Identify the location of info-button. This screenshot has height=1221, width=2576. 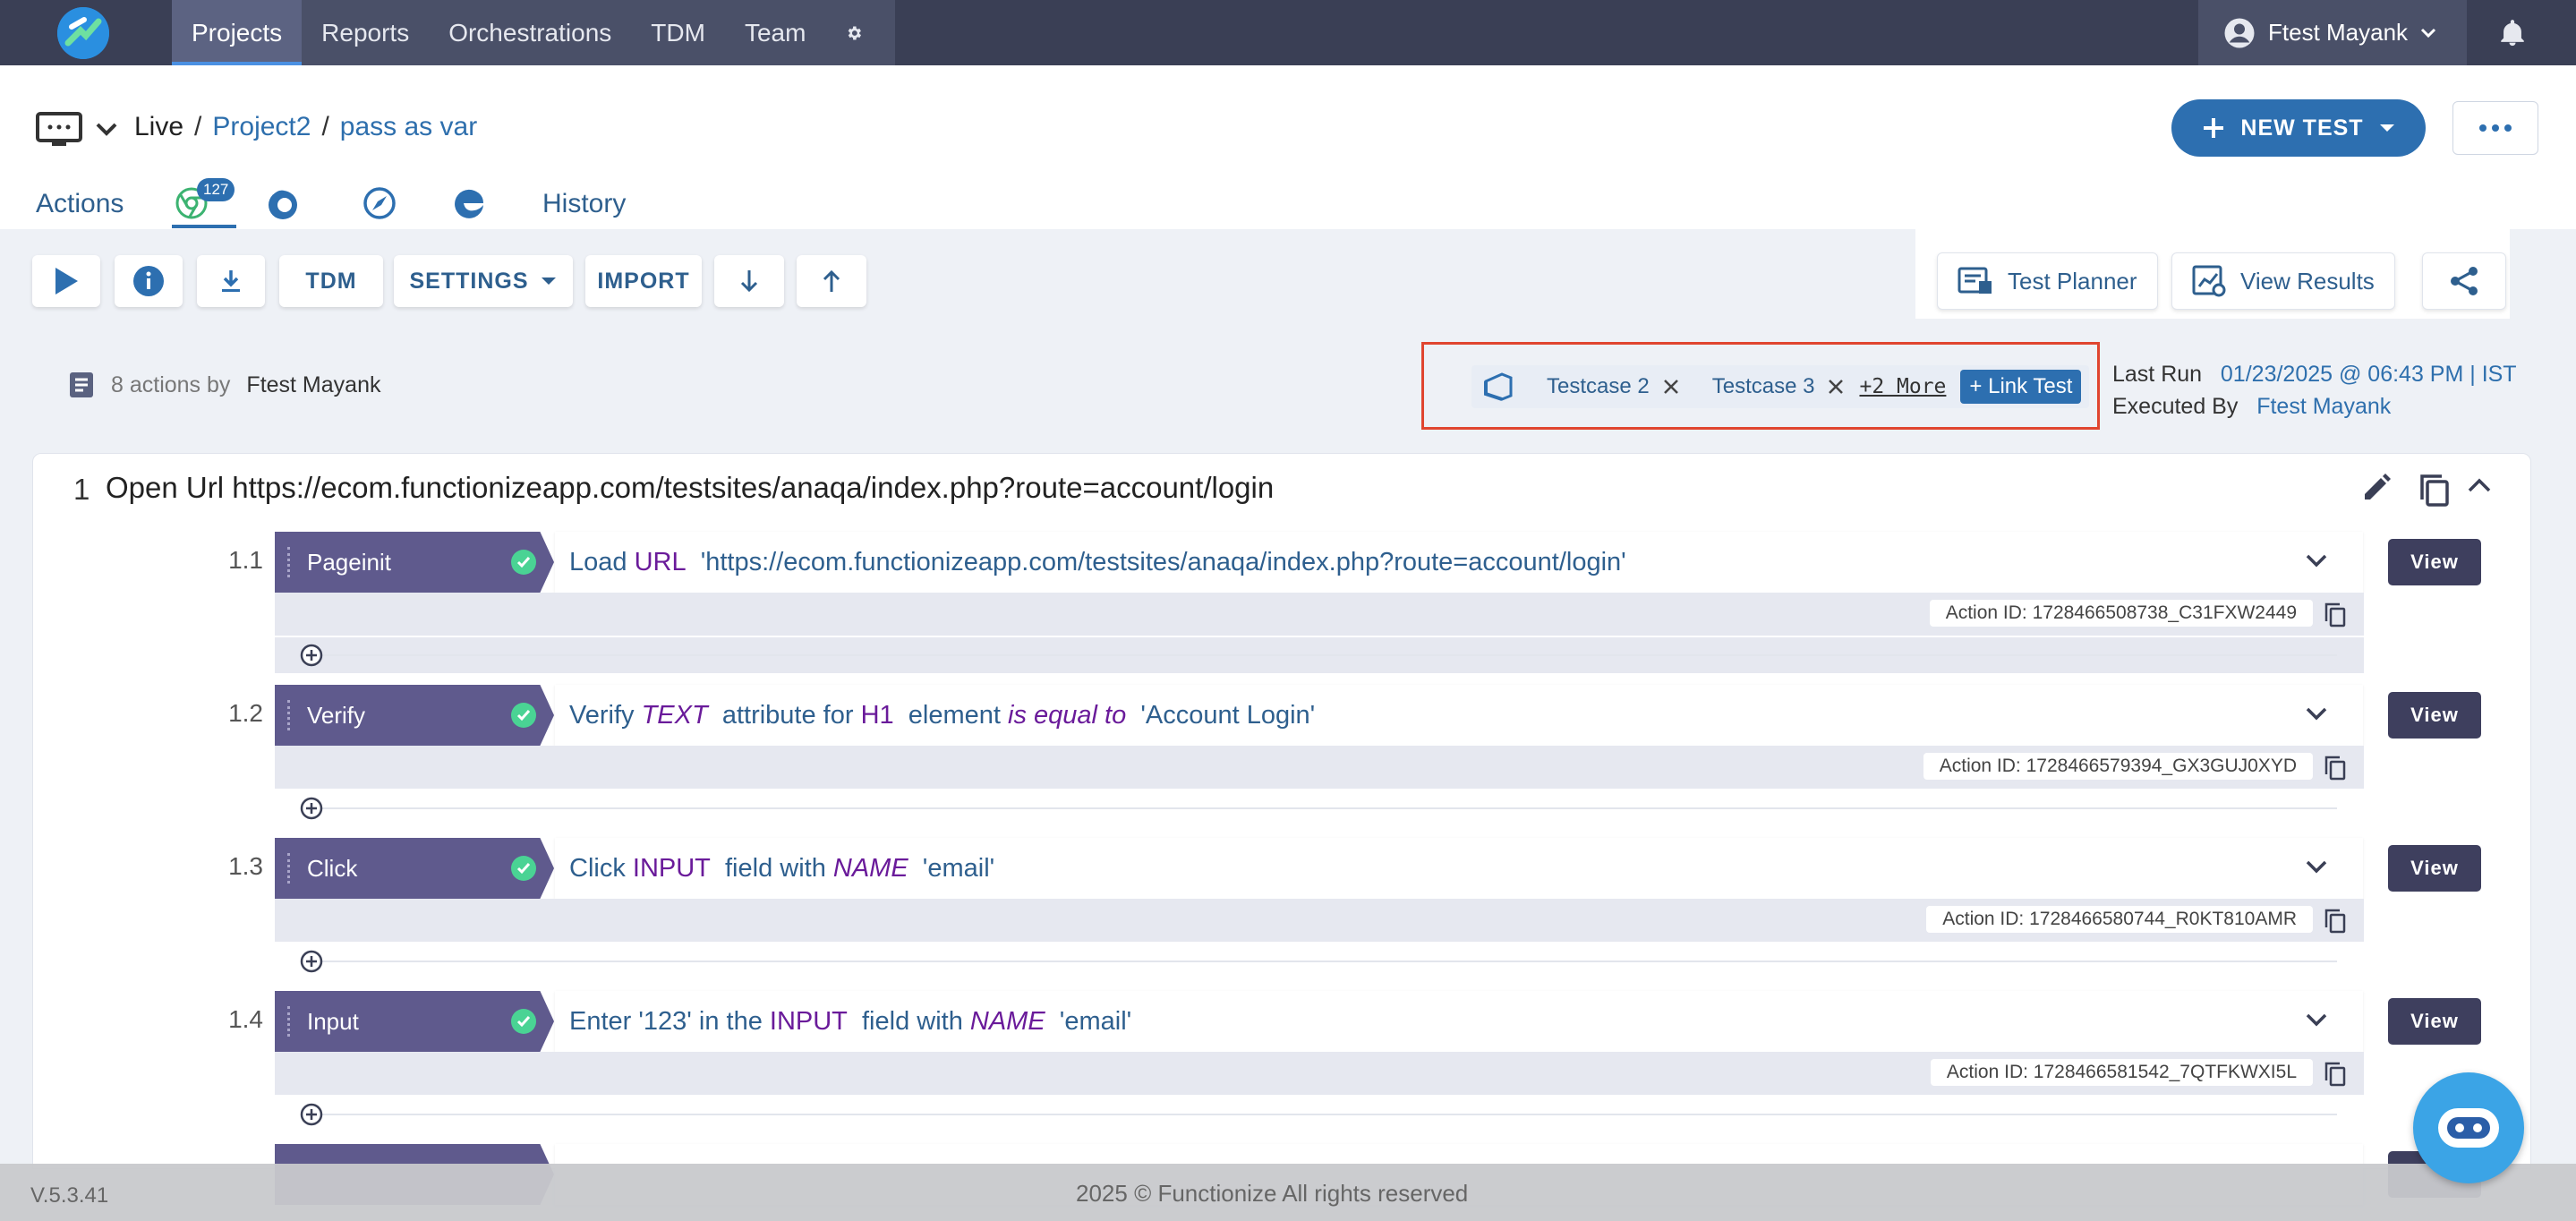
(149, 281).